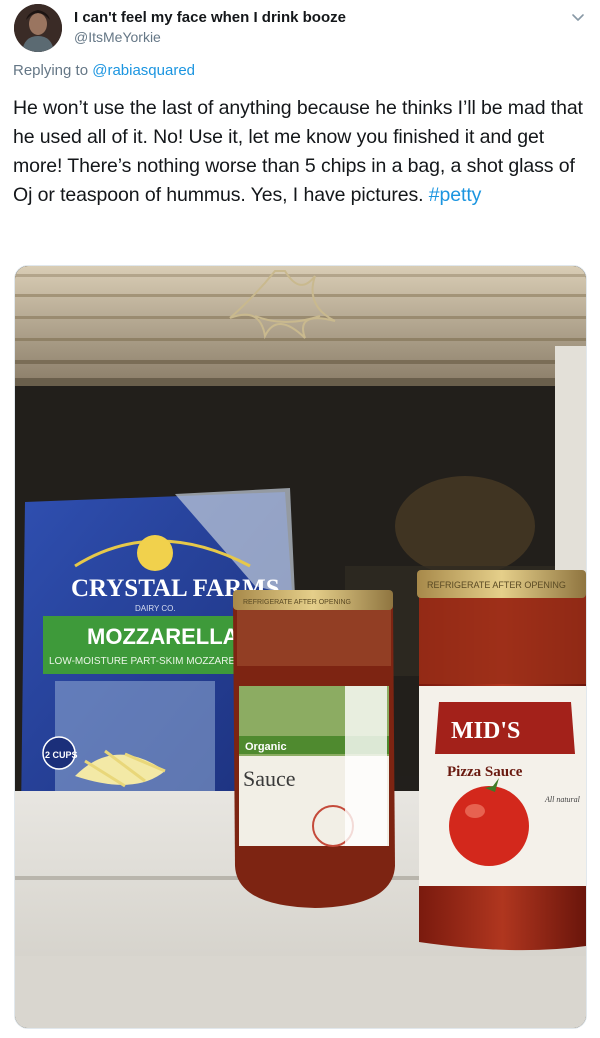  What do you see at coordinates (51, 70) in the screenshot?
I see `reply-prefix: Replying to` at bounding box center [51, 70].